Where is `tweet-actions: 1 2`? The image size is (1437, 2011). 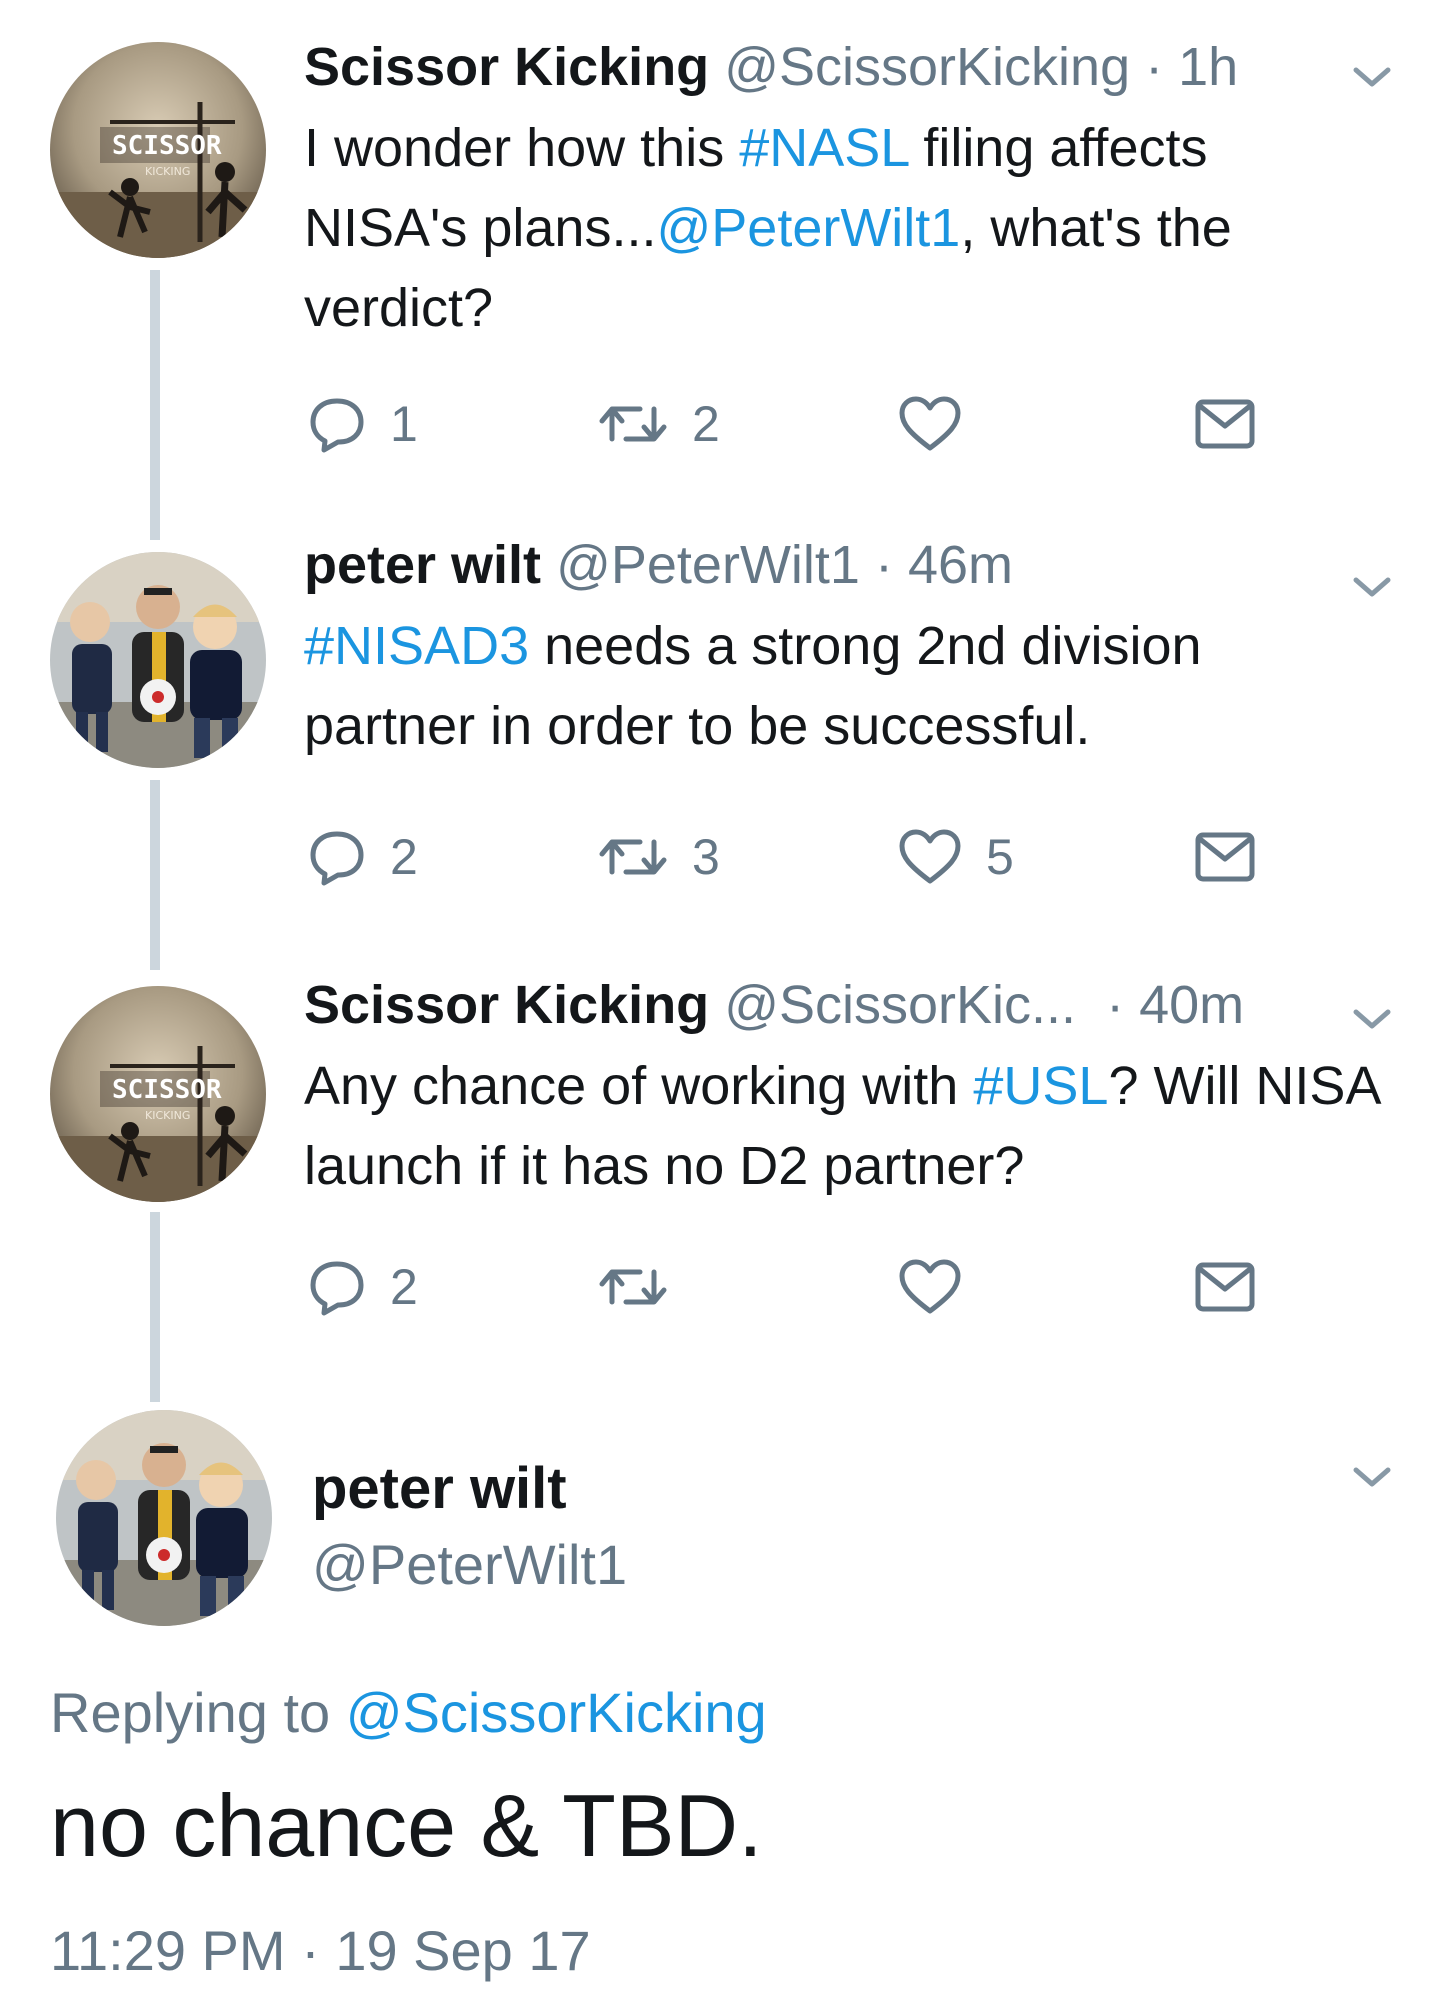 tweet-actions: 1 2 is located at coordinates (804, 424).